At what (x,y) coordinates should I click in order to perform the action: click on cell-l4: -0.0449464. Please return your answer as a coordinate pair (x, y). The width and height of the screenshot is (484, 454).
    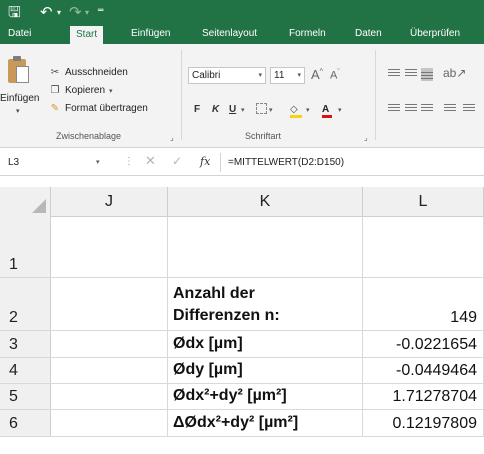
    Looking at the image, I should click on (423, 370).